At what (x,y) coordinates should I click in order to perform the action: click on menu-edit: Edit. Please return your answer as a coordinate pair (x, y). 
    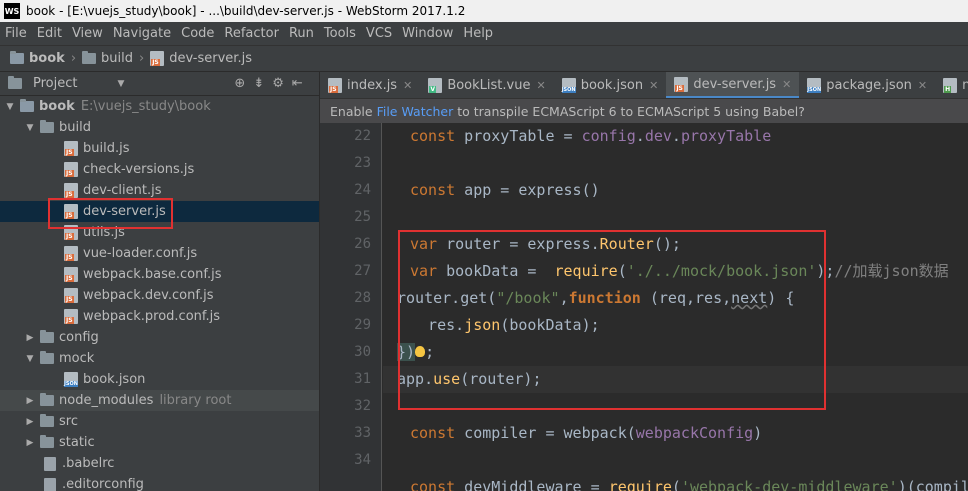
    Looking at the image, I should click on (49, 33).